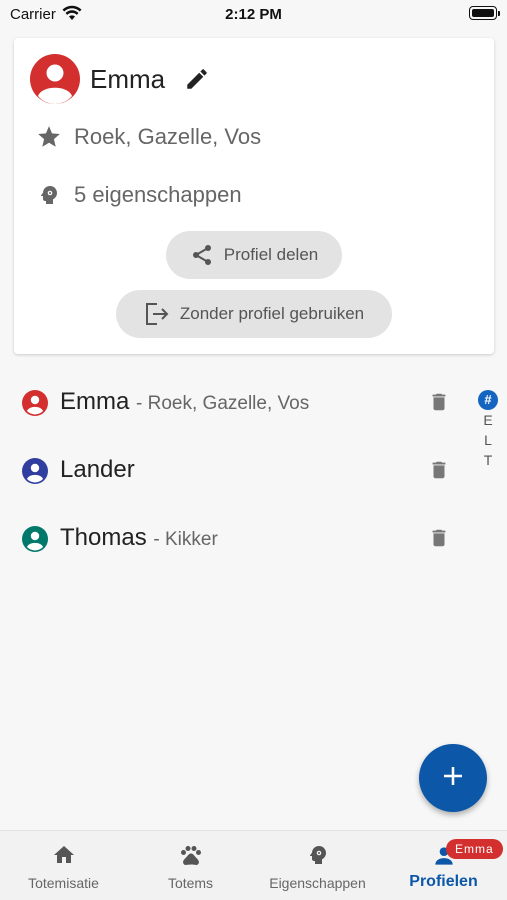  Describe the element at coordinates (223, 403) in the screenshot. I see `profile-totems-label: - Roek, Gazelle, Vos` at that location.